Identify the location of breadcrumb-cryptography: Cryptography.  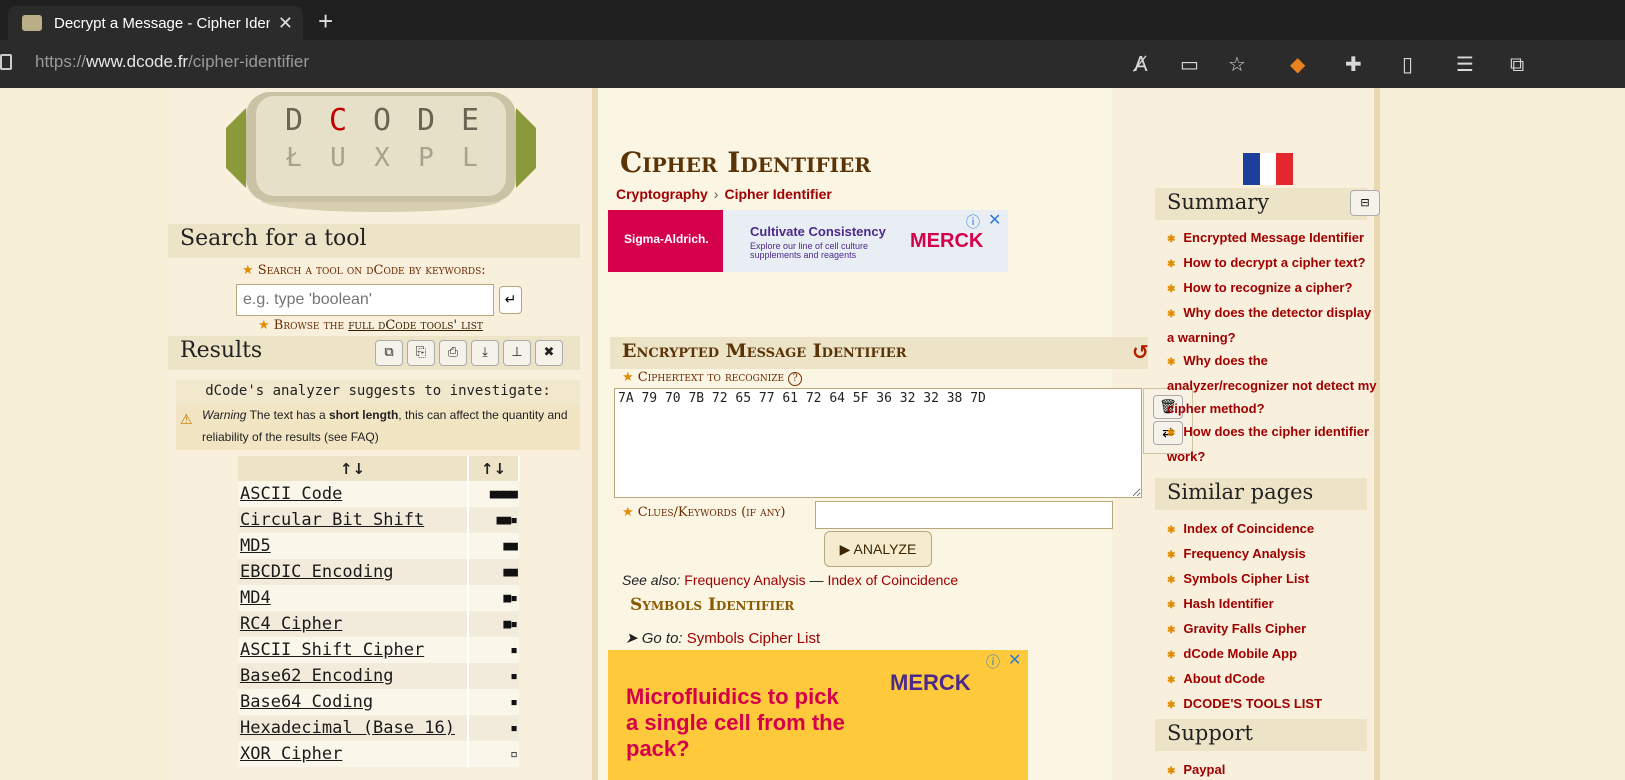
(662, 194).